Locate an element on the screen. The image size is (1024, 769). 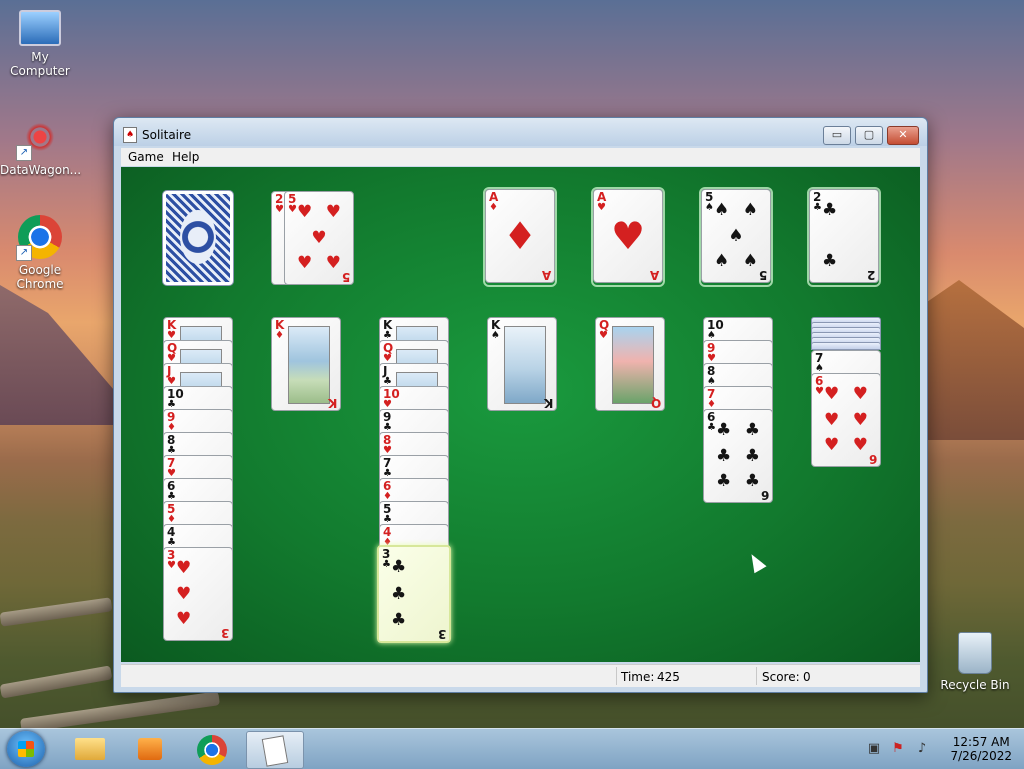
card-3-hearts: 3 ♥ ♥ ♥ ♥ 3 is located at coordinates (198, 594).